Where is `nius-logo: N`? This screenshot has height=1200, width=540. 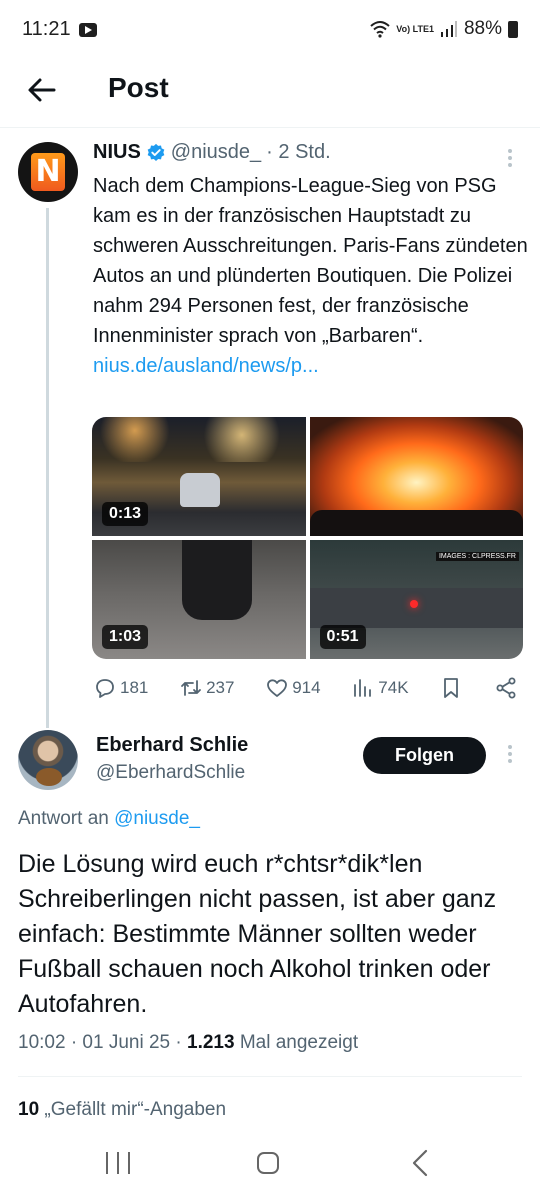 nius-logo: N is located at coordinates (48, 172).